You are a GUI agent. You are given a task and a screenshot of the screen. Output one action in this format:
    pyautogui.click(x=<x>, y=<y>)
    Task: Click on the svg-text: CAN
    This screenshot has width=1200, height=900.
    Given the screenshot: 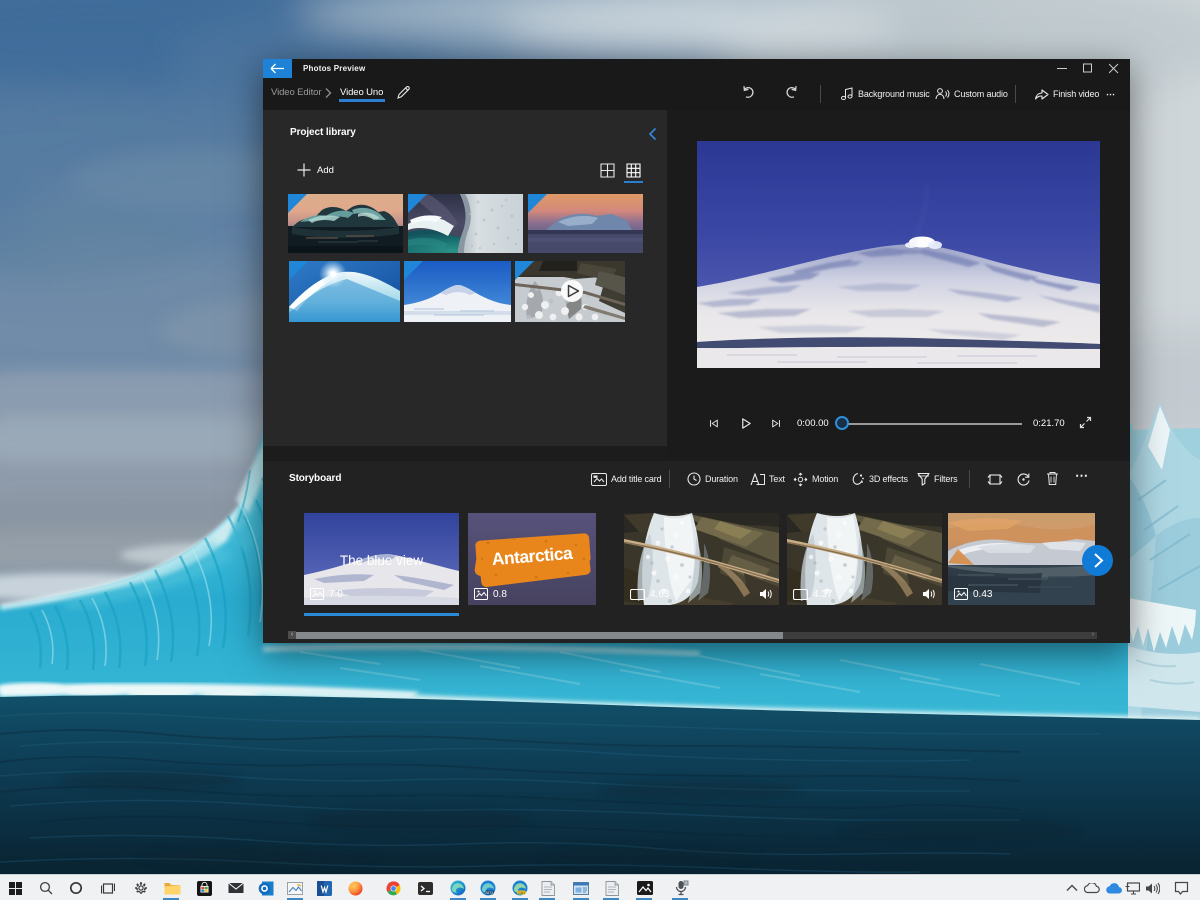 What is the action you would take?
    pyautogui.click(x=521, y=893)
    